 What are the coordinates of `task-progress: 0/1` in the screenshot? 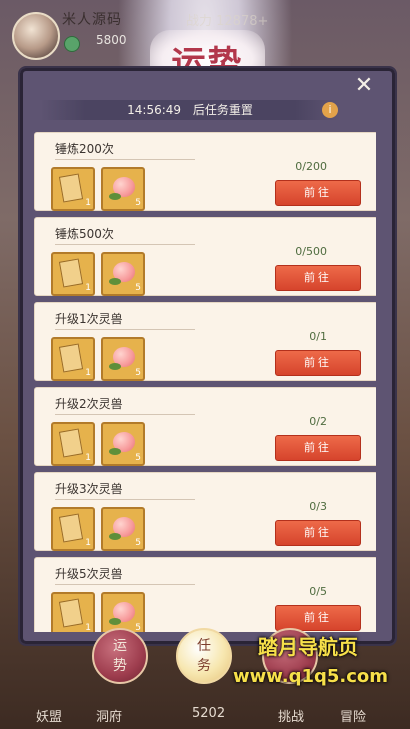 It's located at (318, 336).